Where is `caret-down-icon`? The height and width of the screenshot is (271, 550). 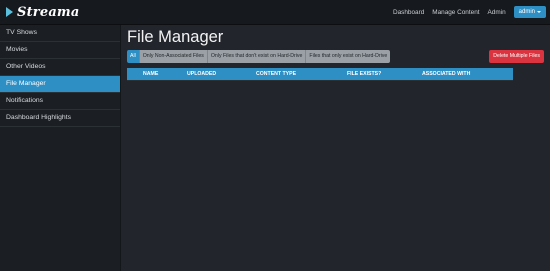 caret-down-icon is located at coordinates (539, 12).